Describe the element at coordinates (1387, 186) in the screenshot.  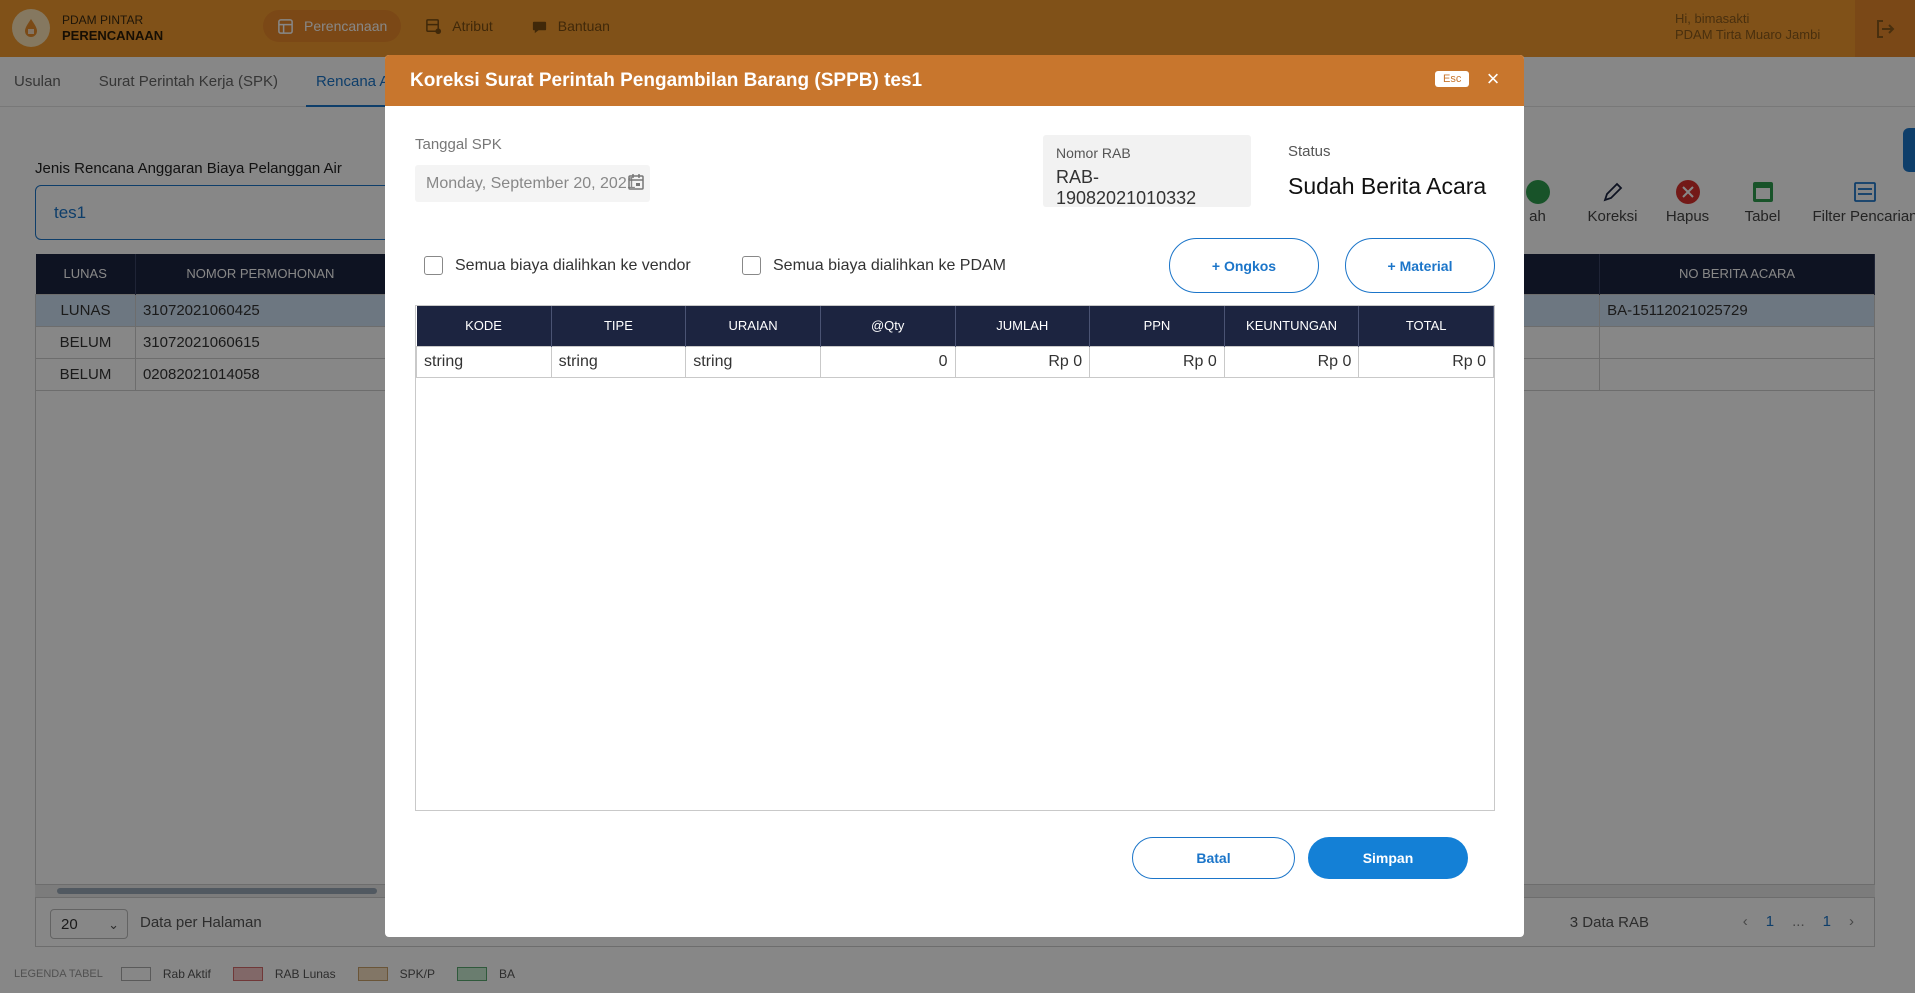
I see `status-value: Sudah Berita Acara` at that location.